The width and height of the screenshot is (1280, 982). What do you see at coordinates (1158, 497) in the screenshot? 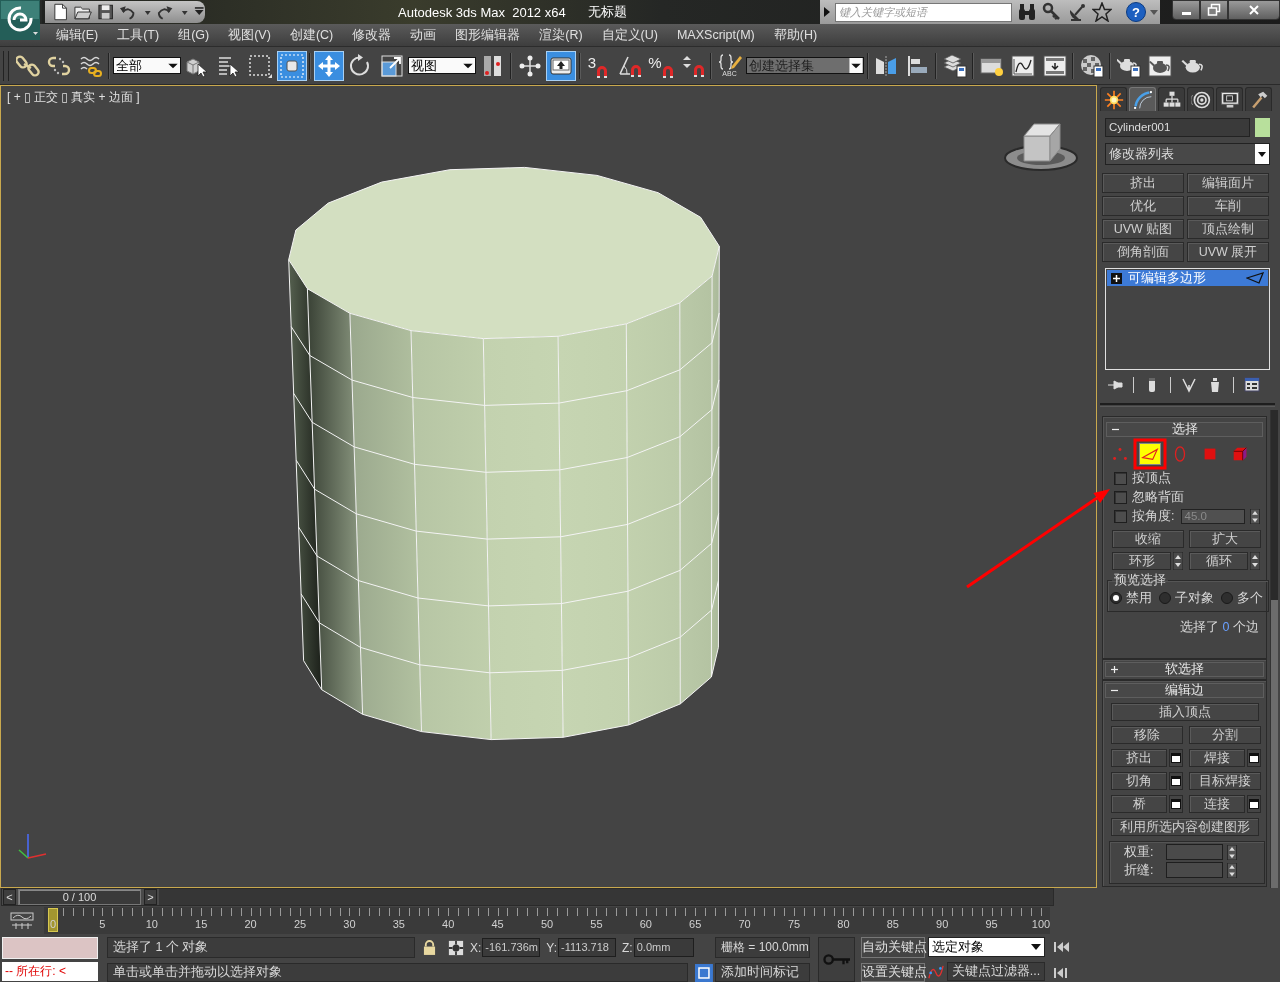
I see `checkbox-label: 忽略背面` at bounding box center [1158, 497].